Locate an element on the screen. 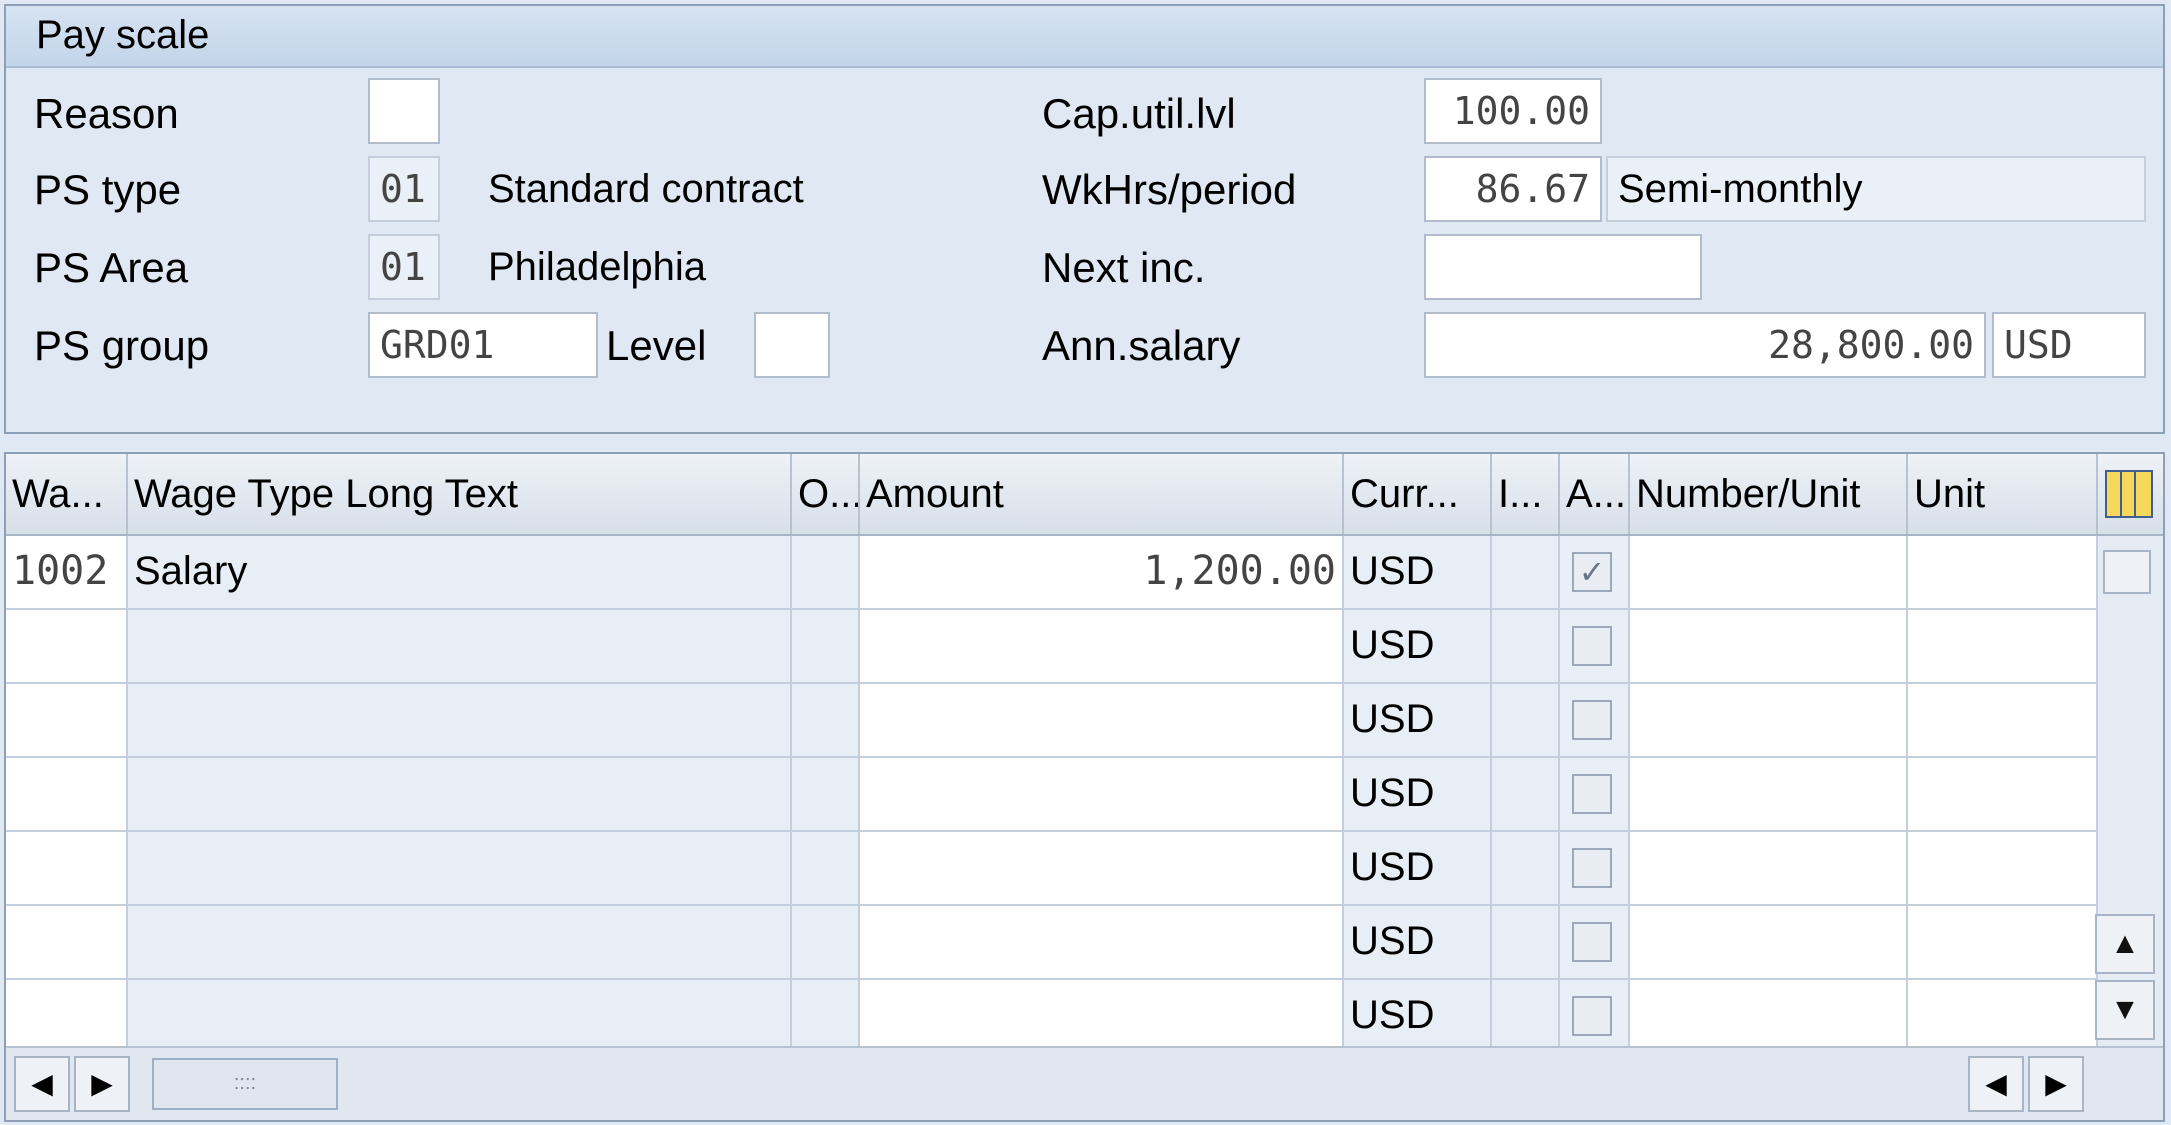 This screenshot has height=1125, width=2171. table-settings-icon is located at coordinates (2129, 494).